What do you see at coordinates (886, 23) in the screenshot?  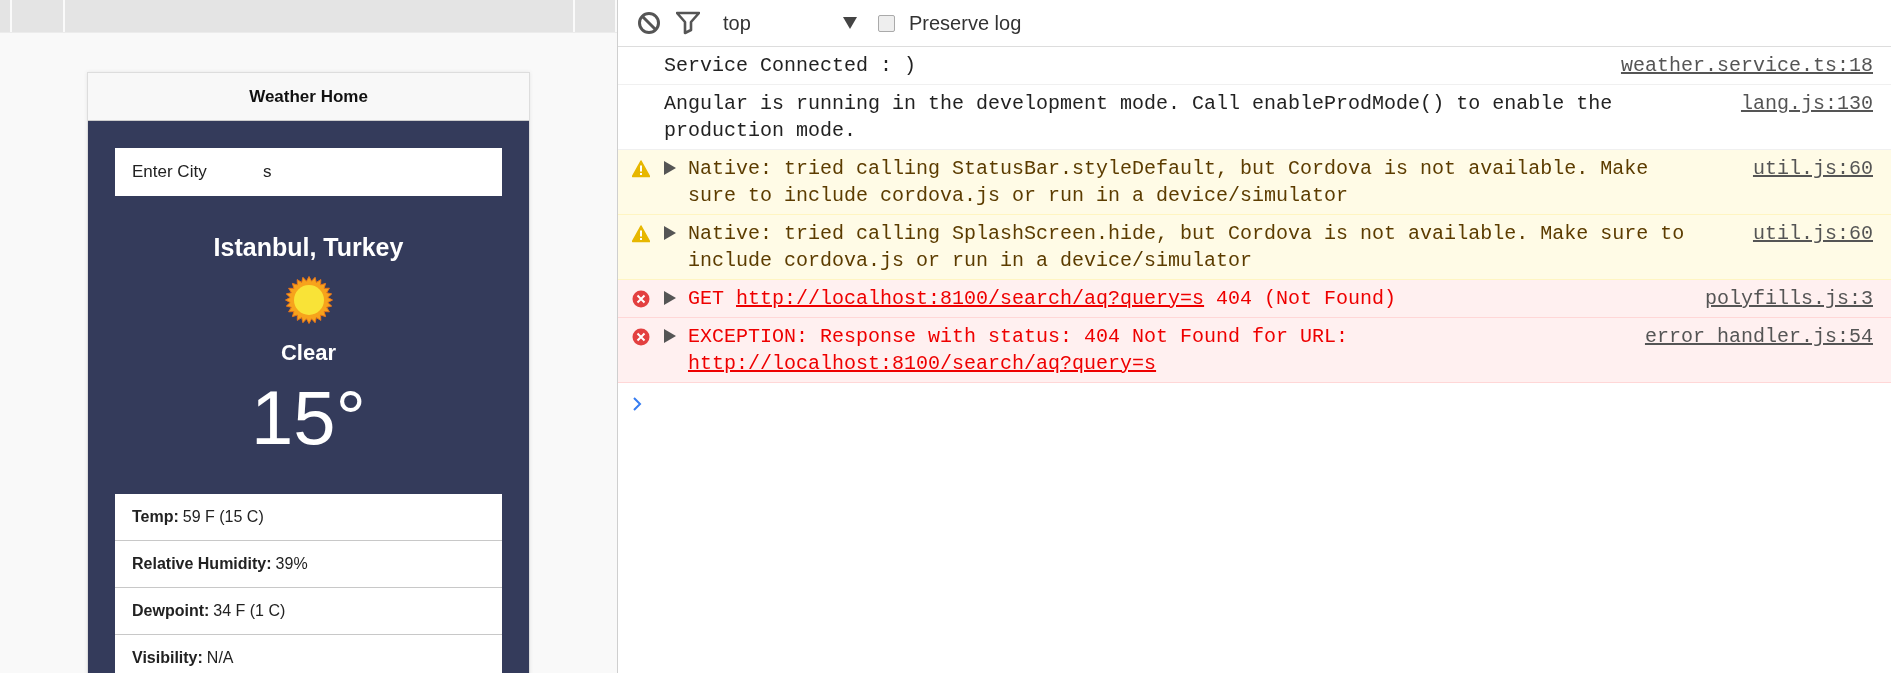 I see `preserve-log-checkbox` at bounding box center [886, 23].